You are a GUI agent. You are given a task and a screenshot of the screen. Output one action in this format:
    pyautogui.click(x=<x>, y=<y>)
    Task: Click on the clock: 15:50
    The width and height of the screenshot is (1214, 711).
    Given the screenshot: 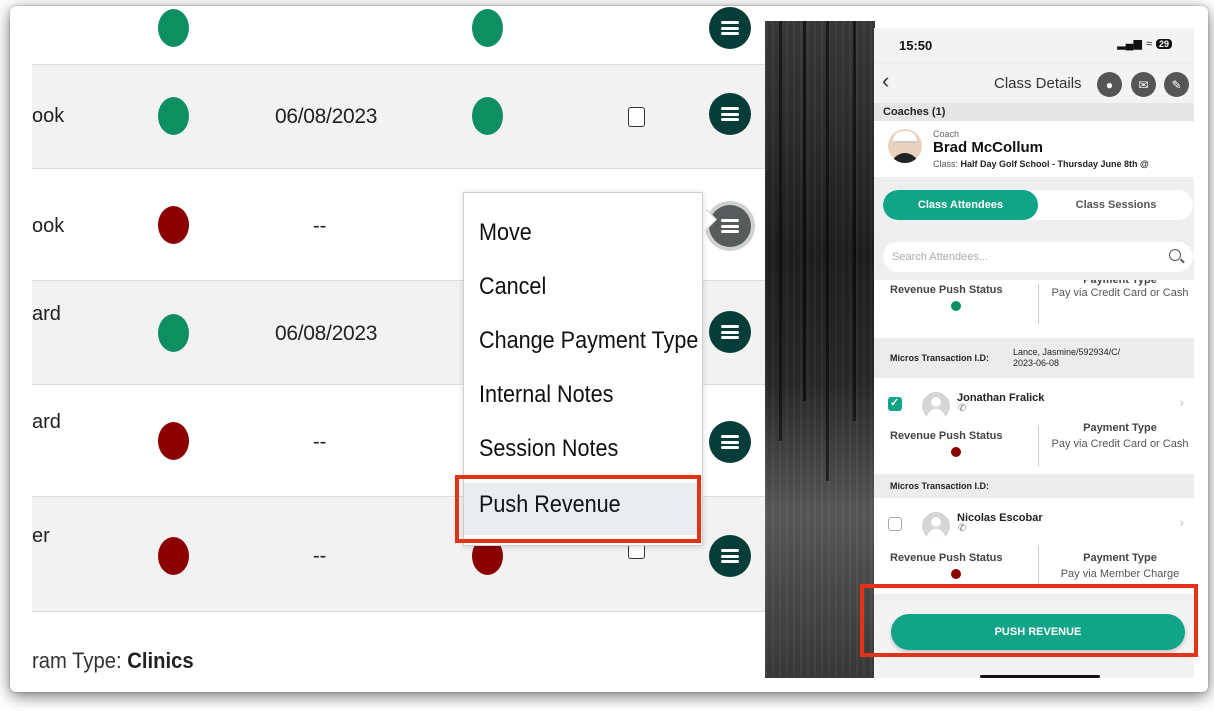 What is the action you would take?
    pyautogui.click(x=916, y=45)
    